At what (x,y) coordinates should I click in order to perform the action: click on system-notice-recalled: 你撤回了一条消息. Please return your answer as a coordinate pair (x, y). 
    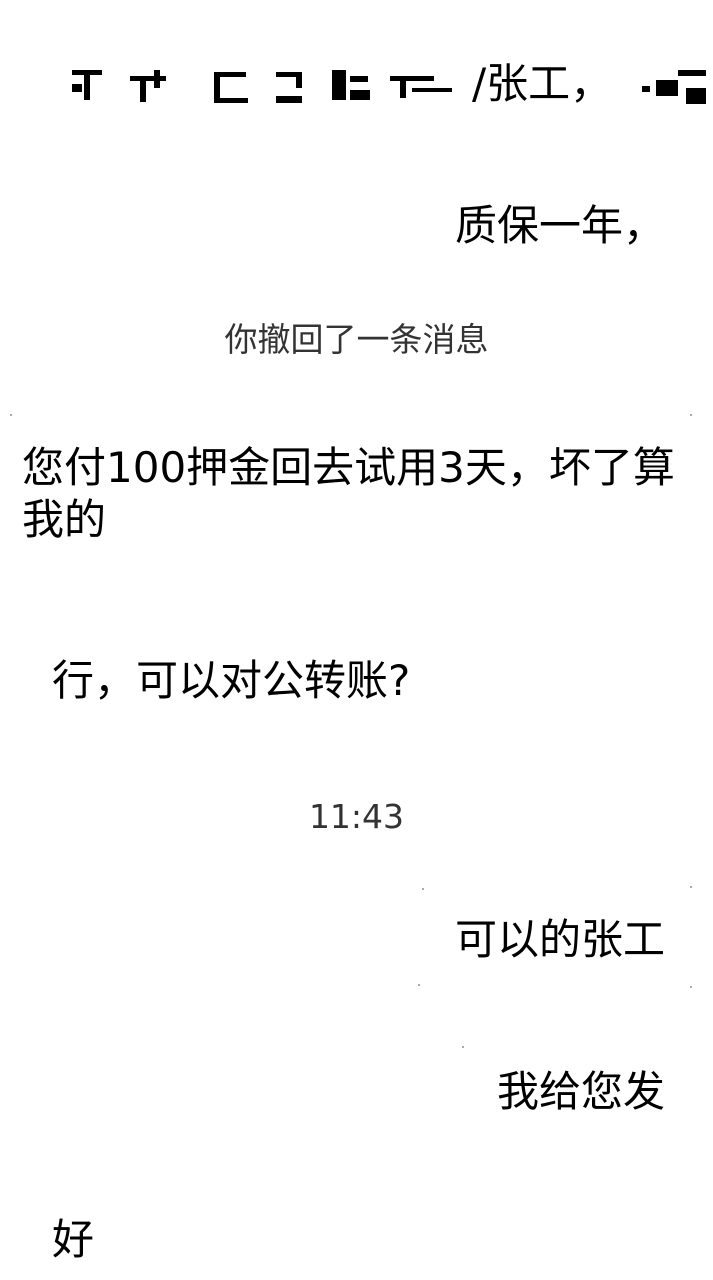
    Looking at the image, I should click on (356, 339).